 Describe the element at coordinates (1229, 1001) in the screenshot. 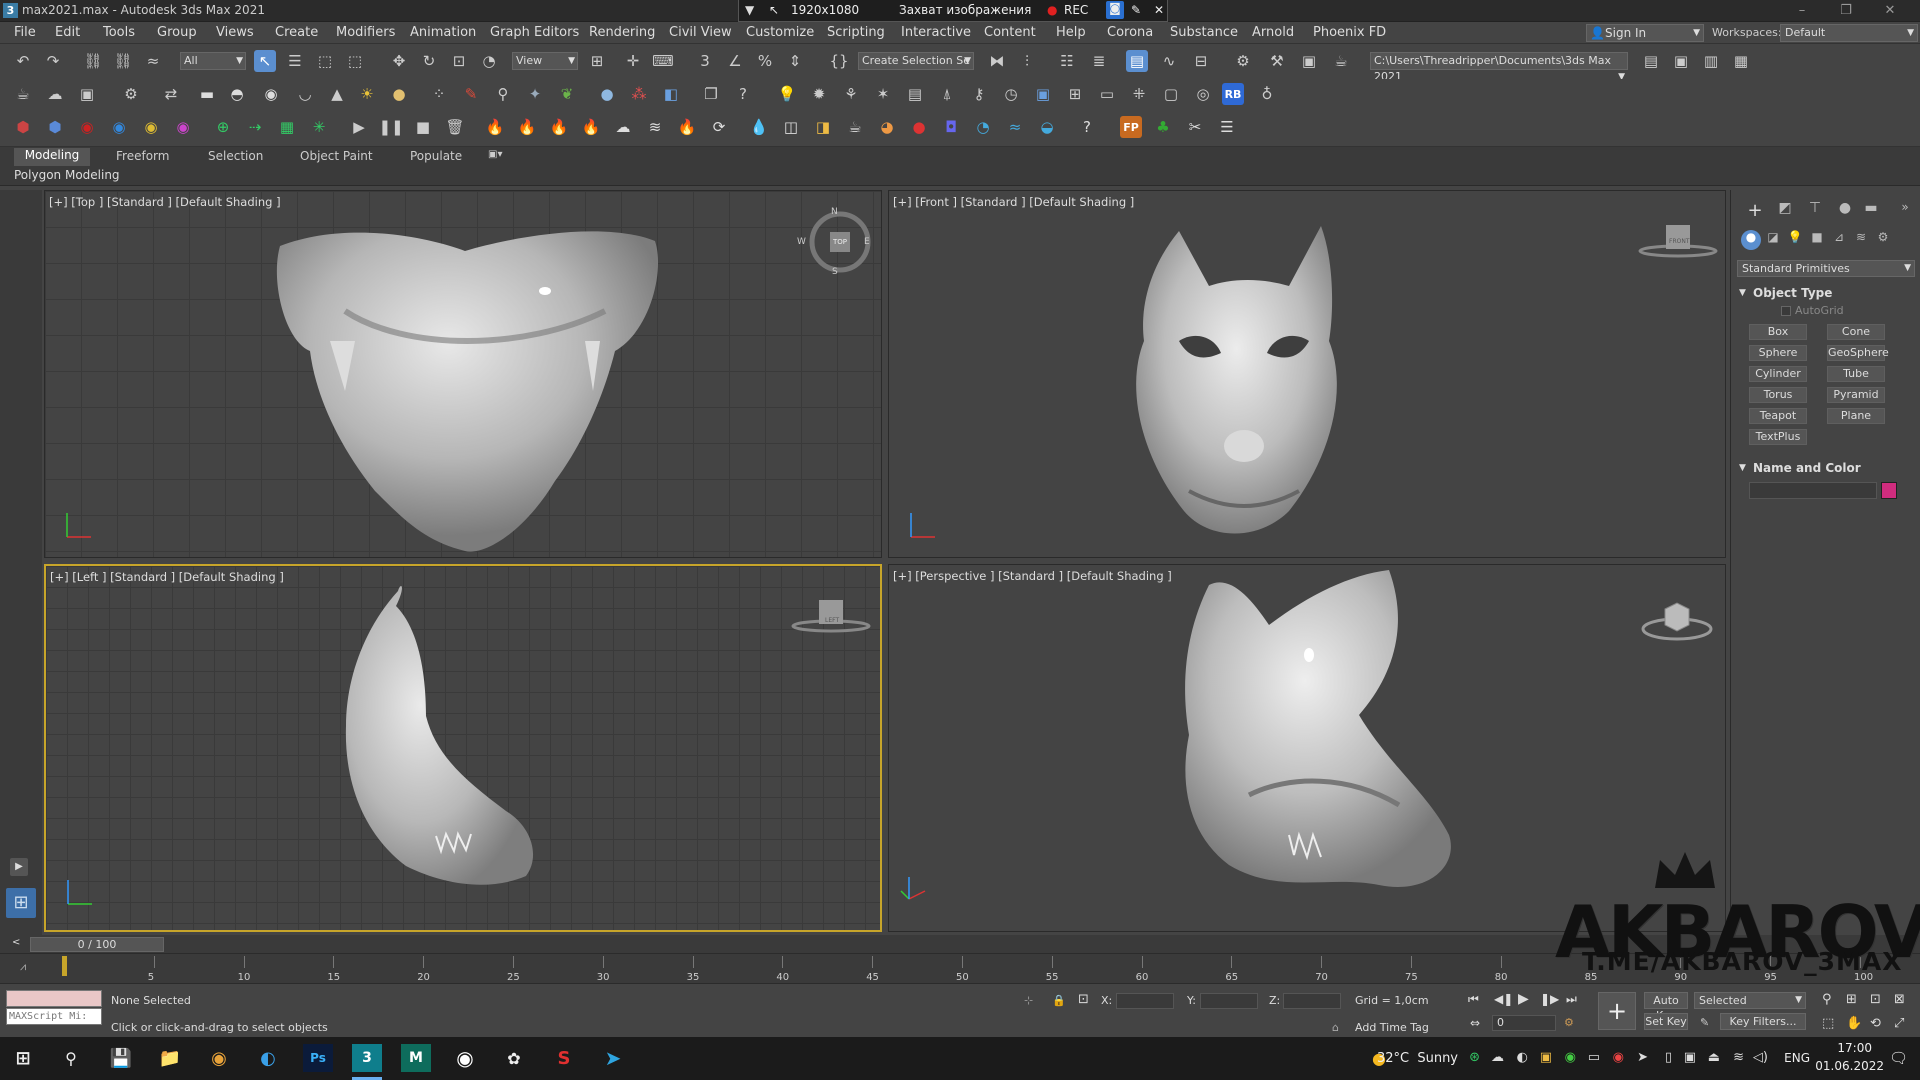

I see `y-coordinate-input` at that location.